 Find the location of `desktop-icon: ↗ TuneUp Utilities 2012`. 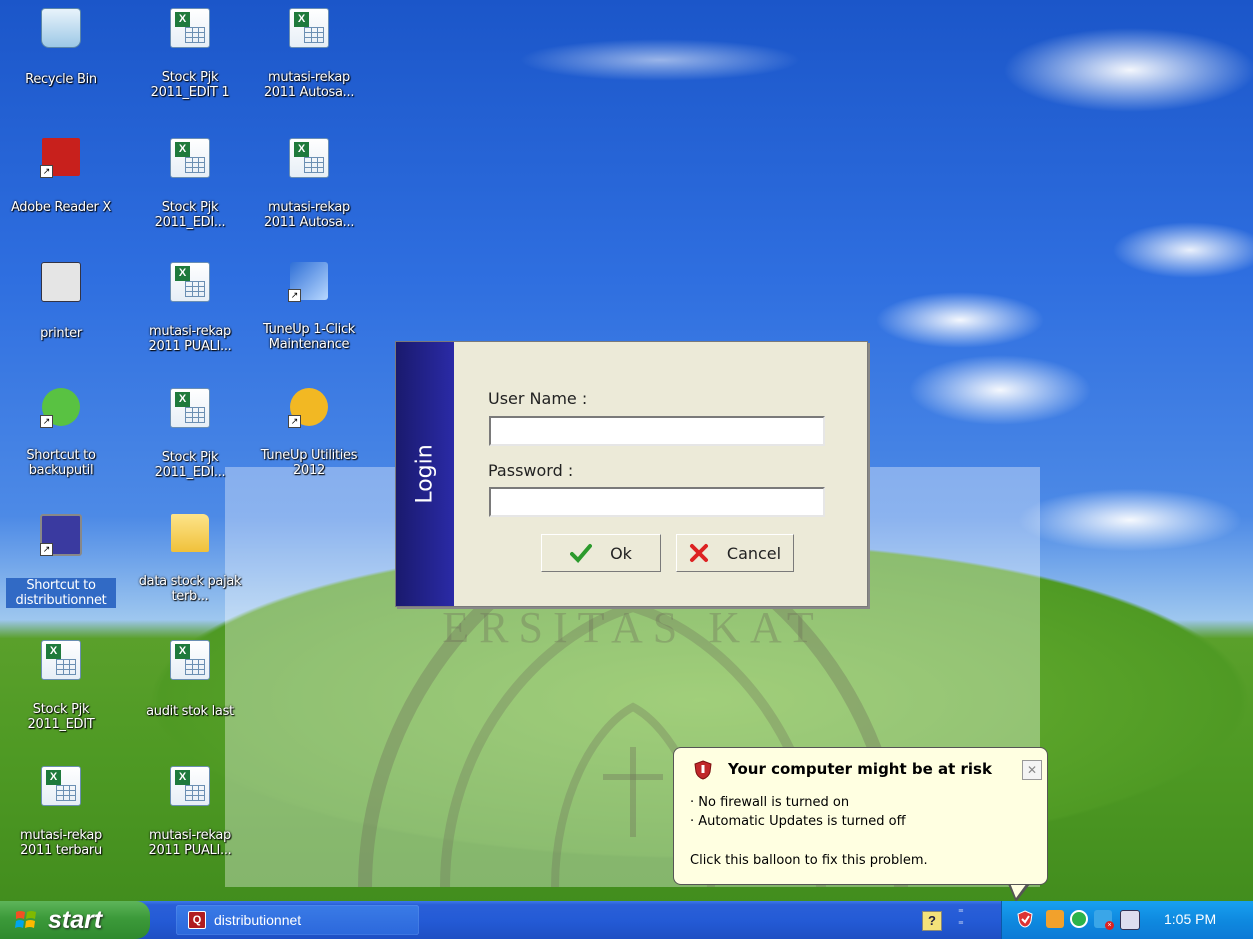

desktop-icon: ↗ TuneUp Utilities 2012 is located at coordinates (309, 433).